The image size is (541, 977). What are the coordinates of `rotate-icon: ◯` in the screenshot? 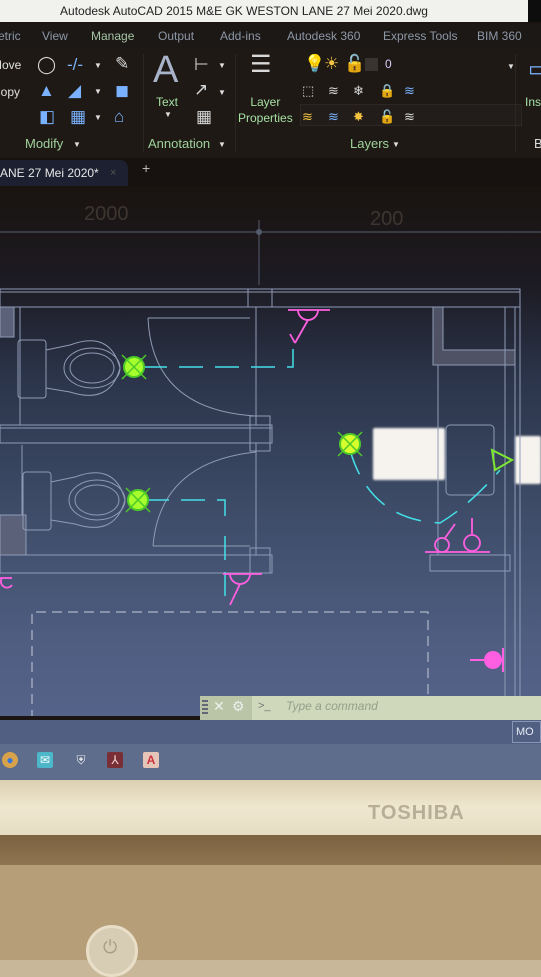 It's located at (46, 65).